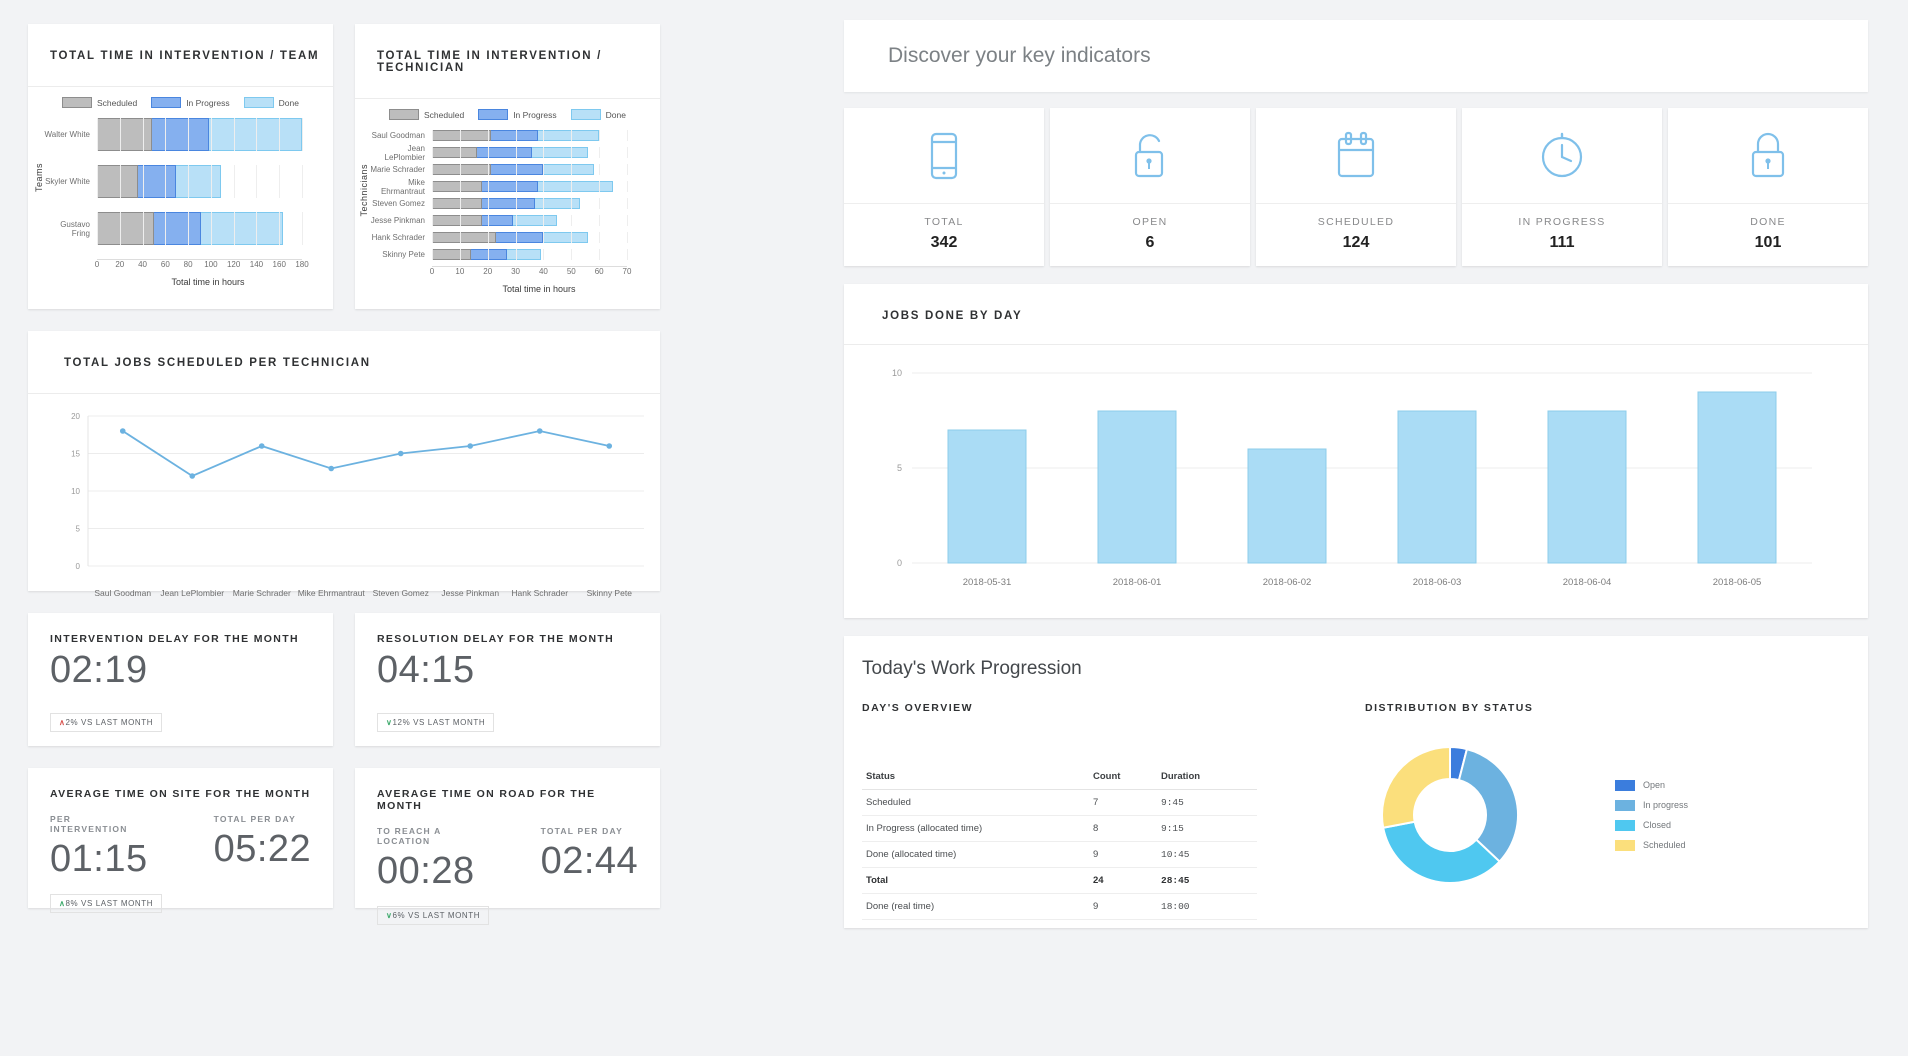 This screenshot has height=1056, width=1908. Describe the element at coordinates (261, 593) in the screenshot. I see `x-axis-label: Marie Schrader` at that location.